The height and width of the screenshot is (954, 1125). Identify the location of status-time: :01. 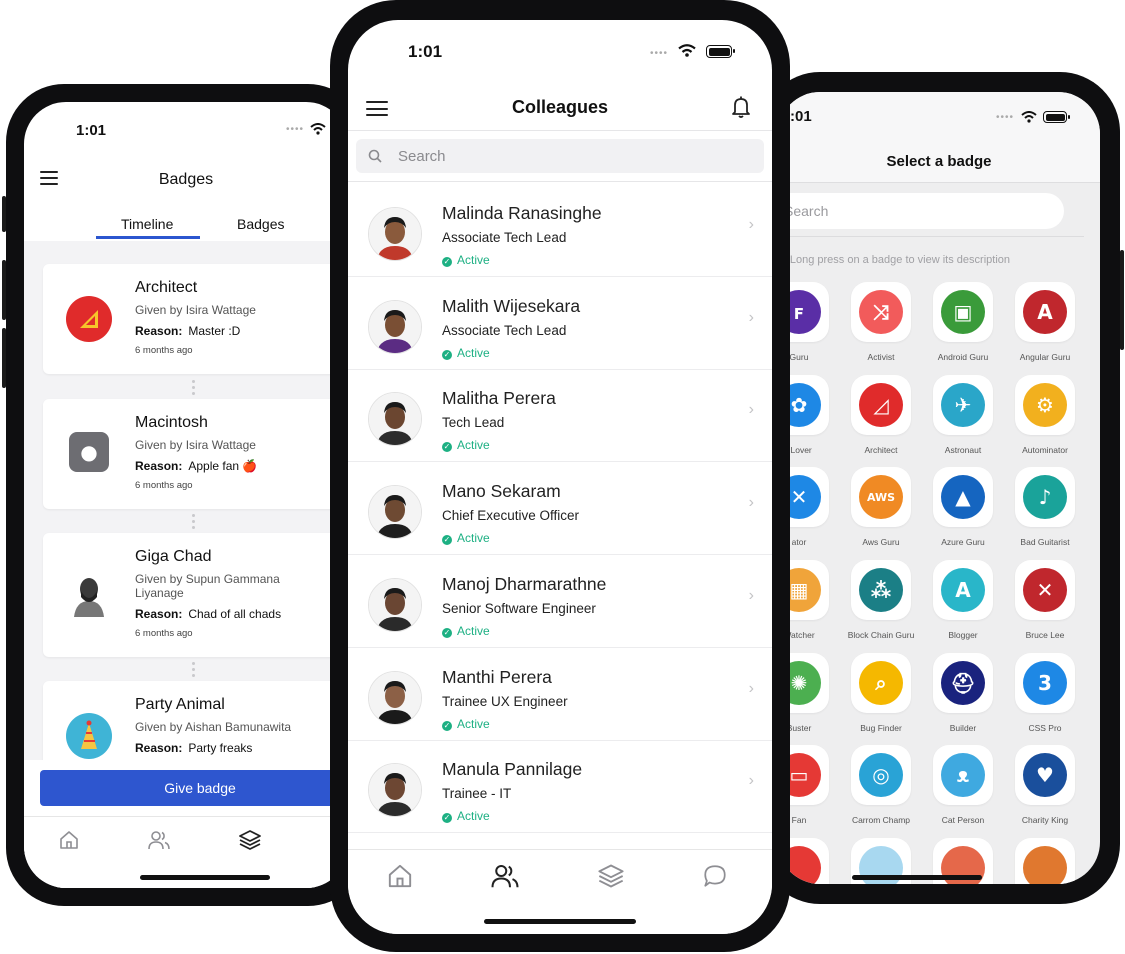
(801, 116).